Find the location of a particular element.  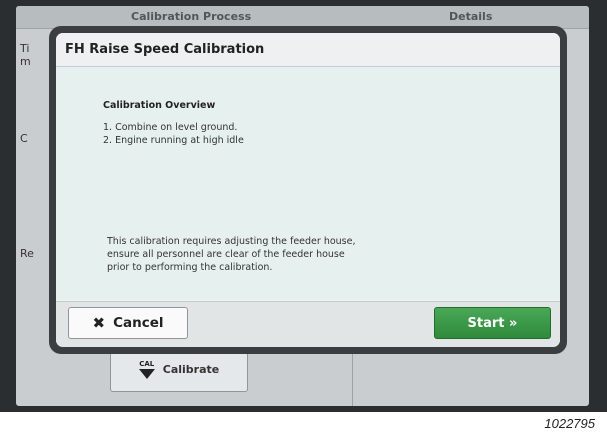

start-button: Start » is located at coordinates (492, 323).